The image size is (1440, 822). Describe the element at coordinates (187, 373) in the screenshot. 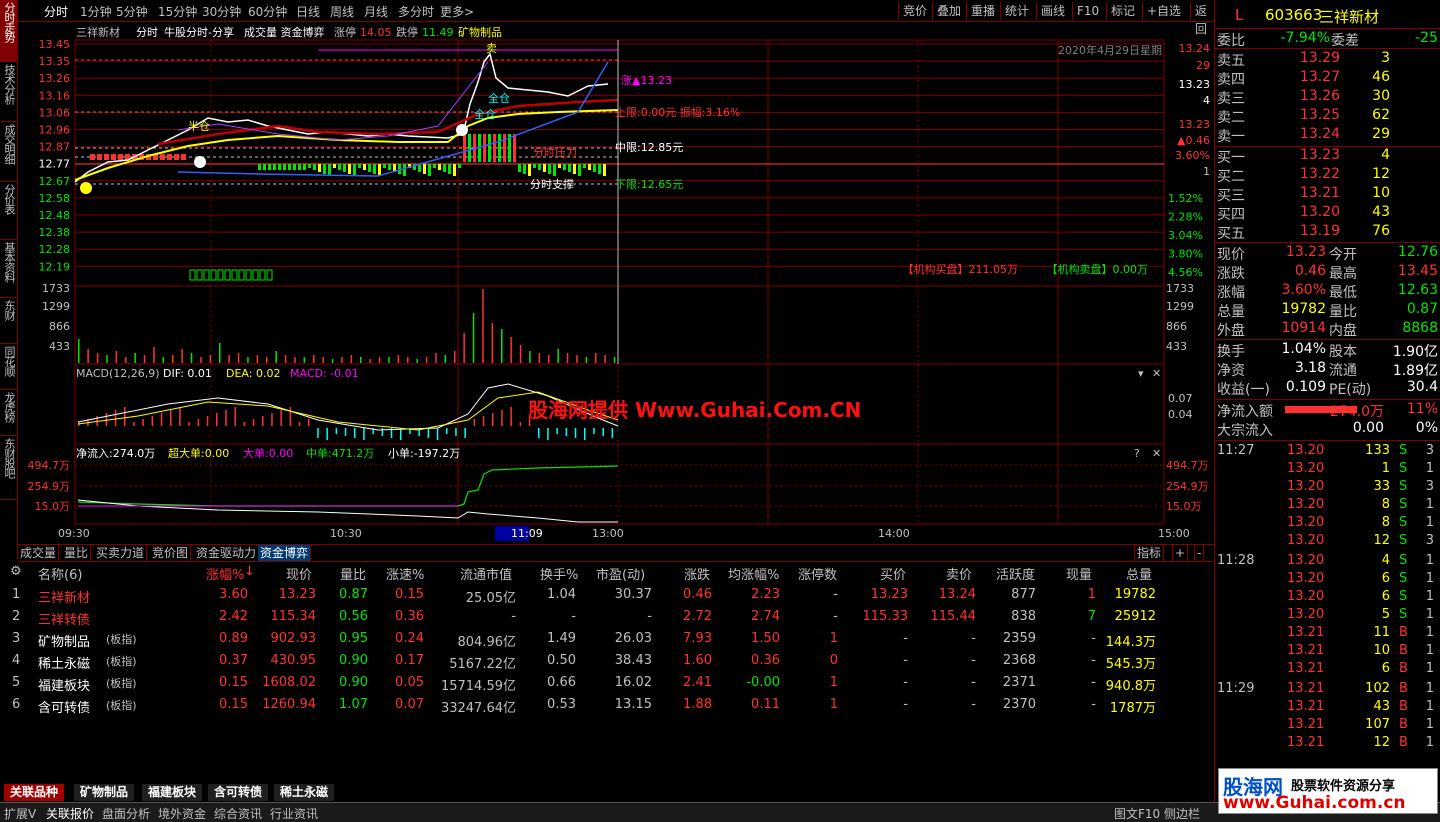

I see `macd-dif: DIF: 0.01` at that location.